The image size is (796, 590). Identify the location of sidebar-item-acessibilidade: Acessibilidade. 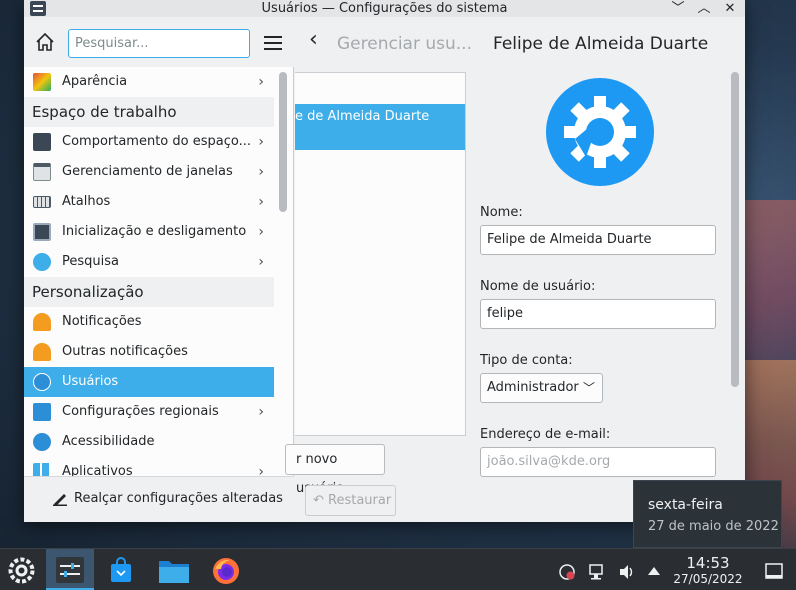
(149, 442).